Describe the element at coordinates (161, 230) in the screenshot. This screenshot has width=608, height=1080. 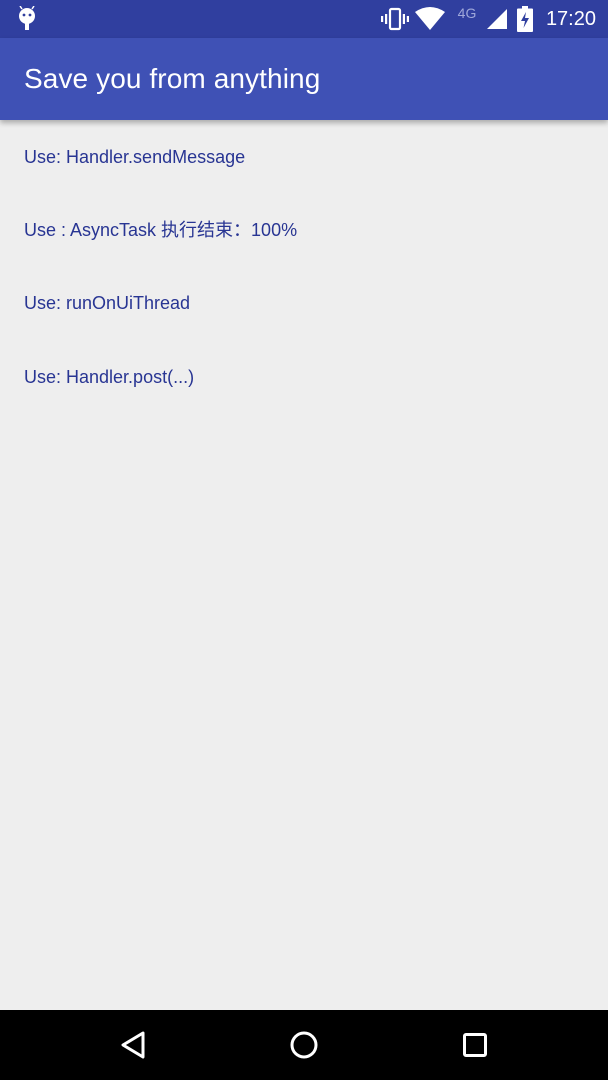
I see `message-asynctask: Use : AsyncTask 执行结束：100%` at that location.